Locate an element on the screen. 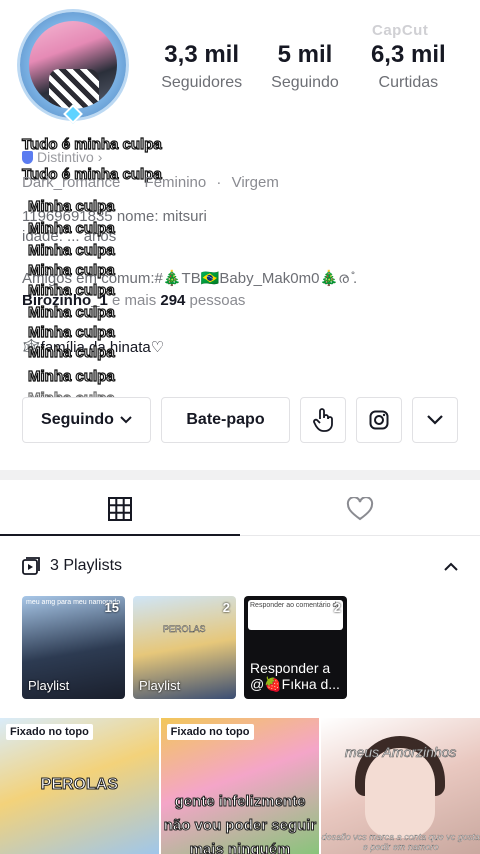 This screenshot has height=854, width=480. badge-label: Distintivo is located at coordinates (65, 157).